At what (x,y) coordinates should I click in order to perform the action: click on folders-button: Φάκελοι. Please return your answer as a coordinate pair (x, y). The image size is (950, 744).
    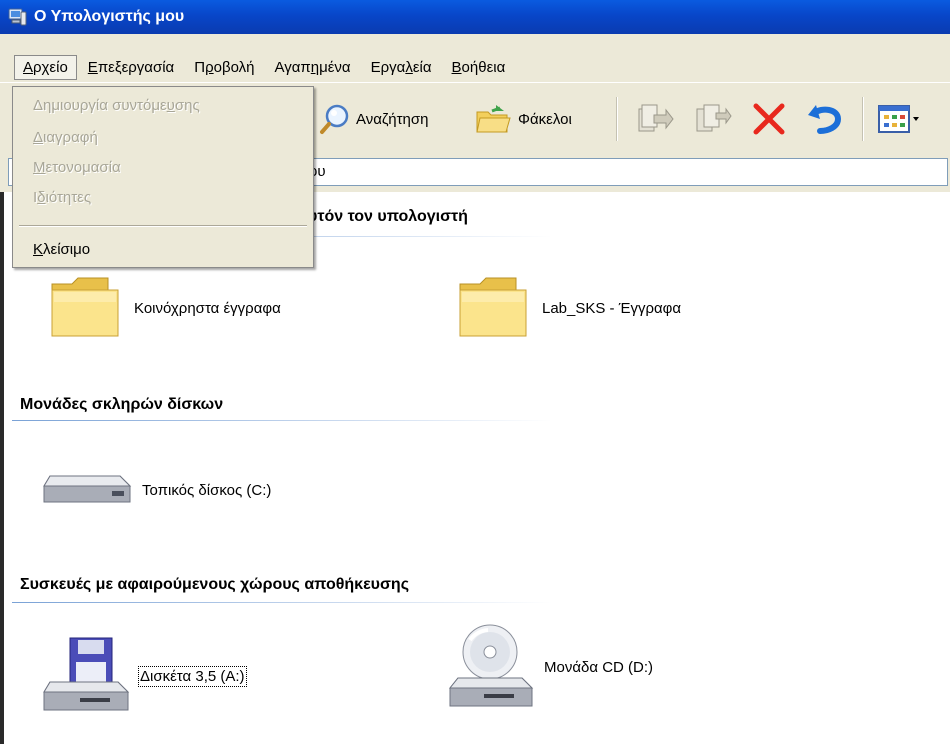
    Looking at the image, I should click on (523, 119).